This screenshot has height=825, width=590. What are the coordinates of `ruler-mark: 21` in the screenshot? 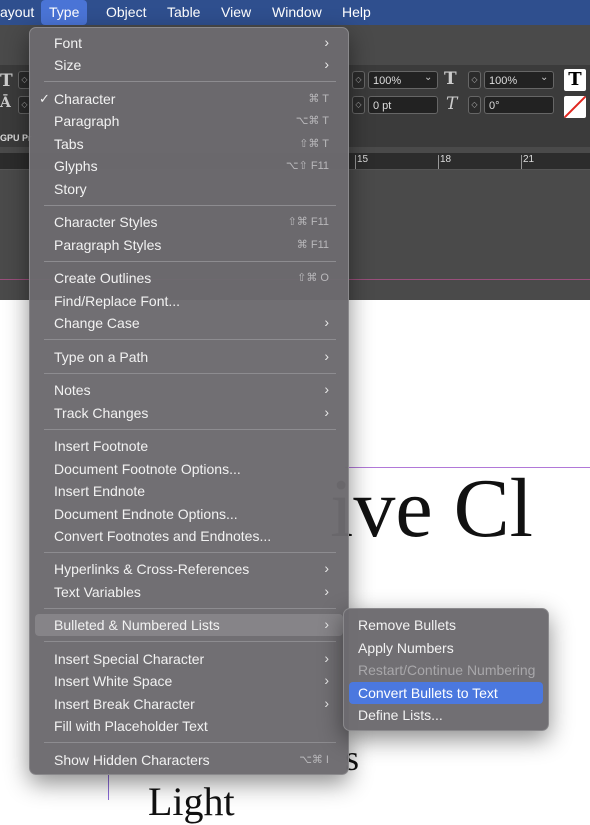 It's located at (529, 159).